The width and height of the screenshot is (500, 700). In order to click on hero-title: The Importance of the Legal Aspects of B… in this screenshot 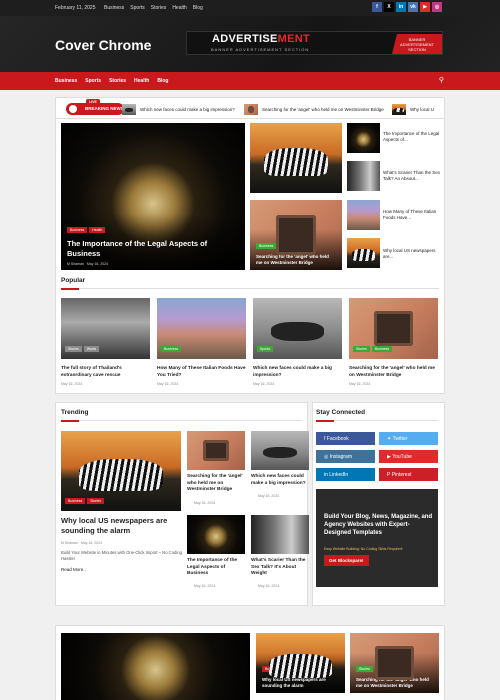, I will do `click(153, 249)`.